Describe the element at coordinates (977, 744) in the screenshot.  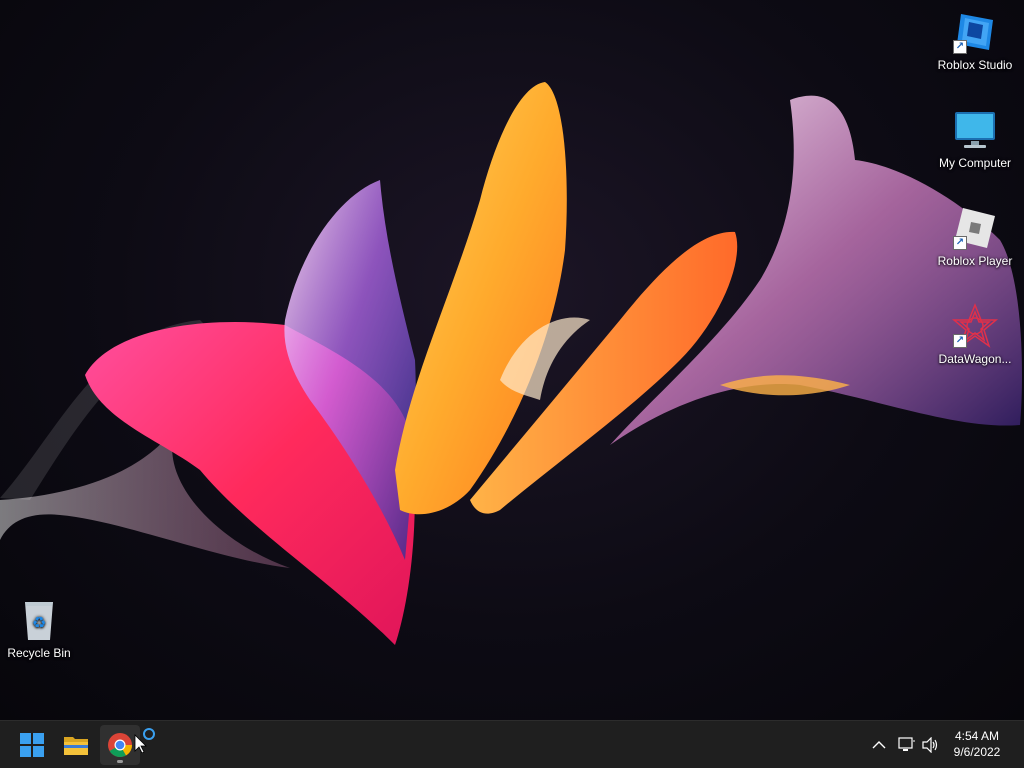
I see `clock: 4:54 AM 9/6/2022` at that location.